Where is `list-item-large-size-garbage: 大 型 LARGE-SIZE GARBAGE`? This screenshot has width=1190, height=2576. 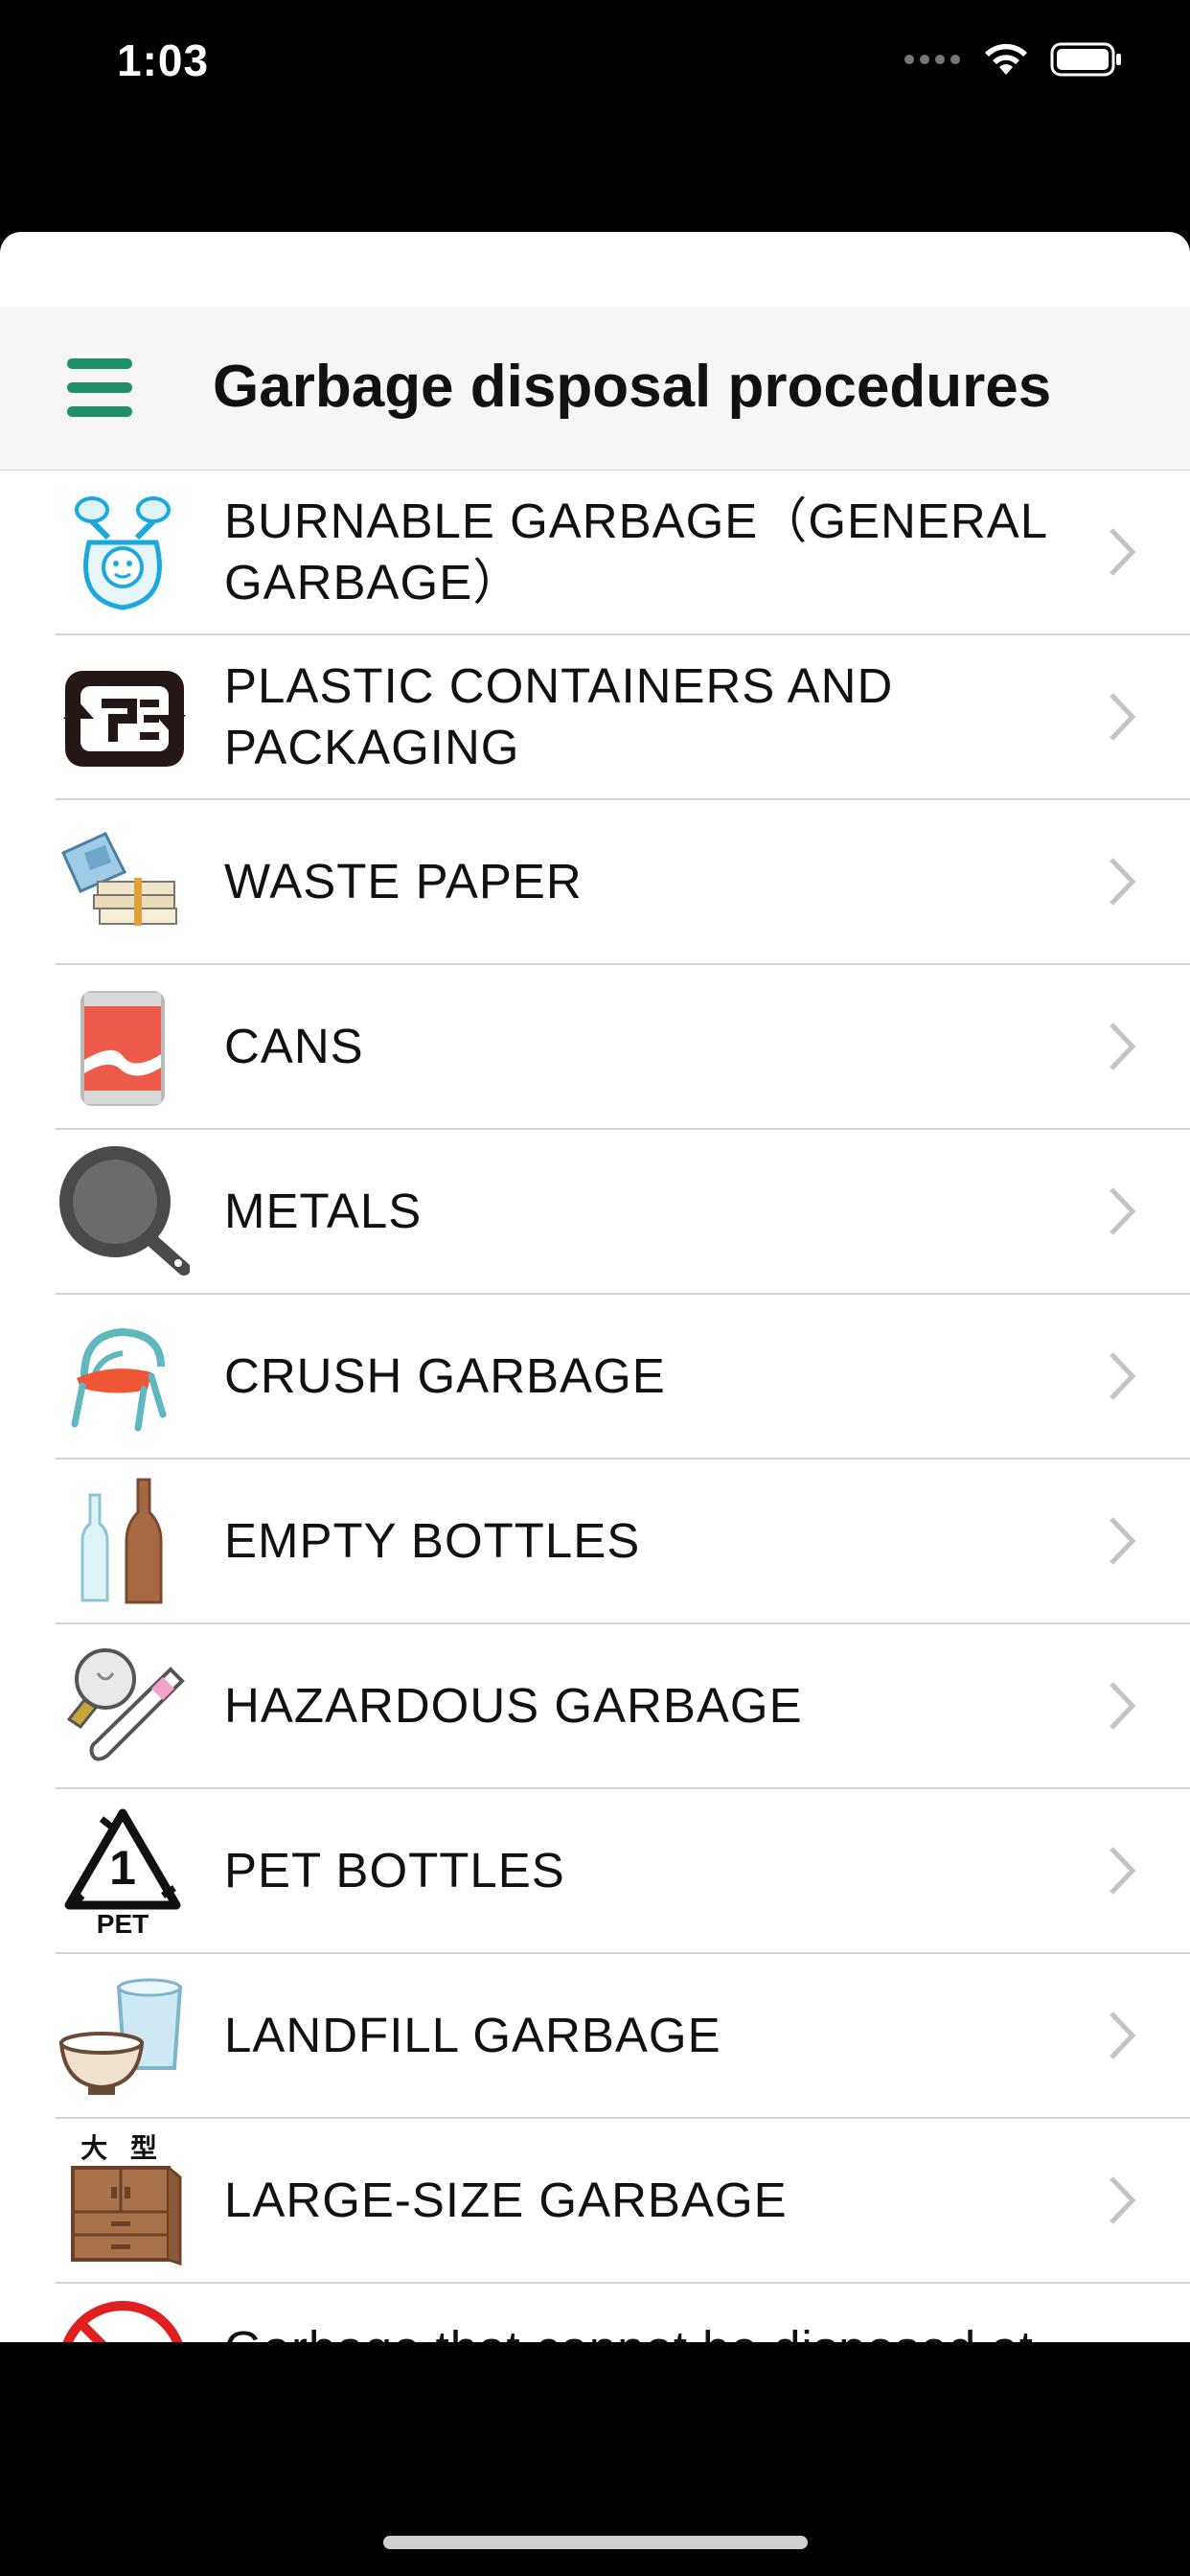
list-item-large-size-garbage: 大 型 LARGE-SIZE GARBAGE is located at coordinates (623, 2202).